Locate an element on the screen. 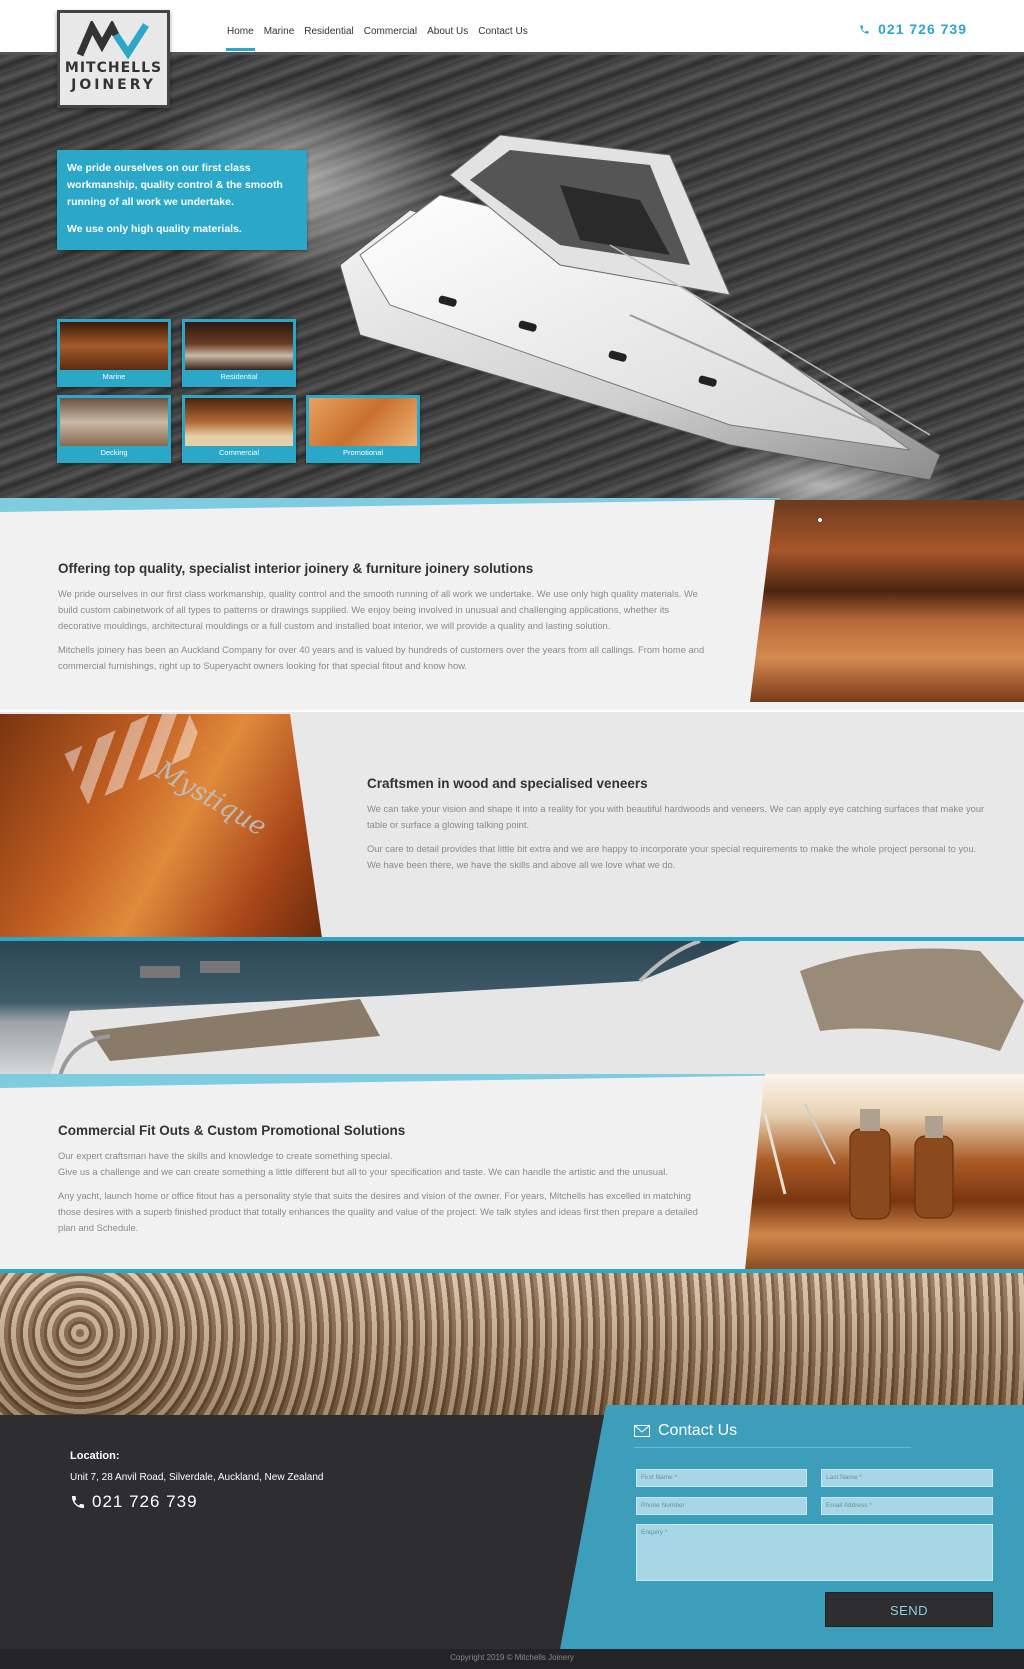 The height and width of the screenshot is (1669, 1024). boat-image is located at coordinates (640, 307).